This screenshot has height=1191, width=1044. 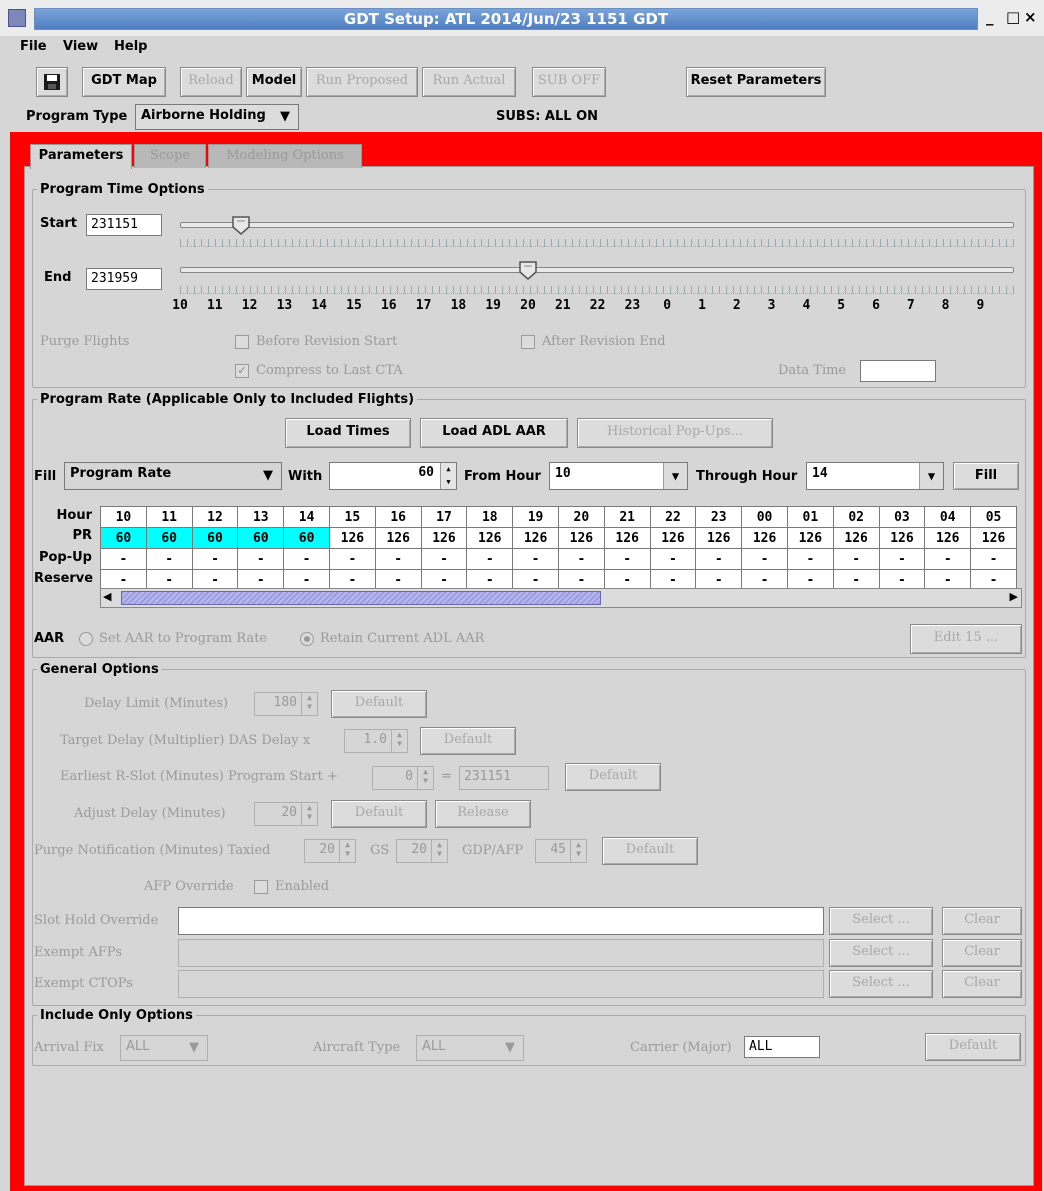 I want to click on start-time-input: 231151, so click(x=124, y=225).